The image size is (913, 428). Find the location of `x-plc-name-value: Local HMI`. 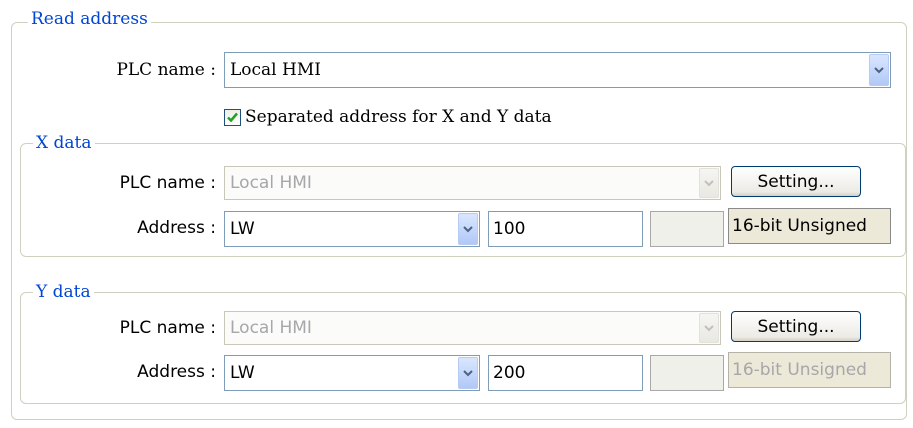

x-plc-name-value: Local HMI is located at coordinates (271, 183).